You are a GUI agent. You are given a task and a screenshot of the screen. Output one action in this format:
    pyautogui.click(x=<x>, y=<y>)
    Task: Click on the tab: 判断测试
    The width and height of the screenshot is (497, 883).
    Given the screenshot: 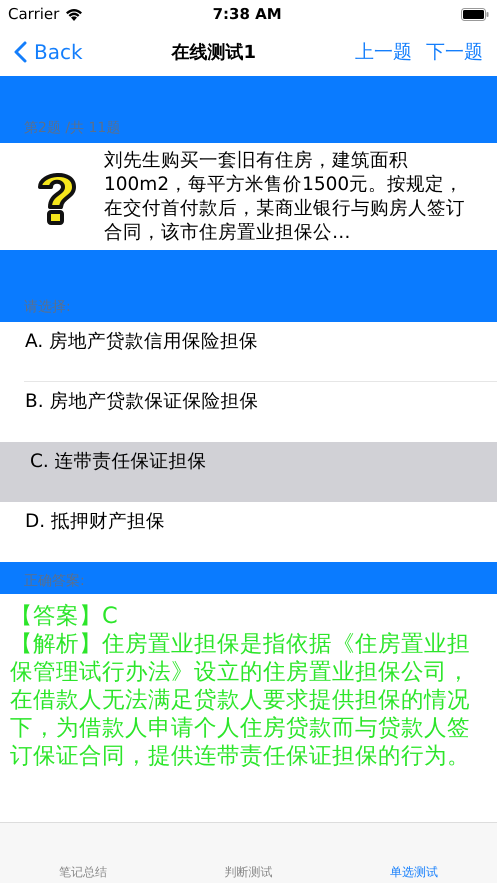 What is the action you would take?
    pyautogui.click(x=249, y=853)
    